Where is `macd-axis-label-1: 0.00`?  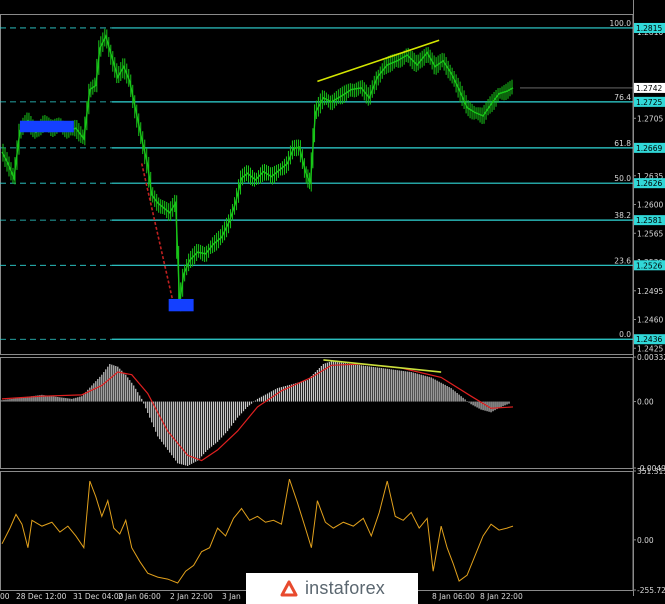
macd-axis-label-1: 0.00 is located at coordinates (645, 402).